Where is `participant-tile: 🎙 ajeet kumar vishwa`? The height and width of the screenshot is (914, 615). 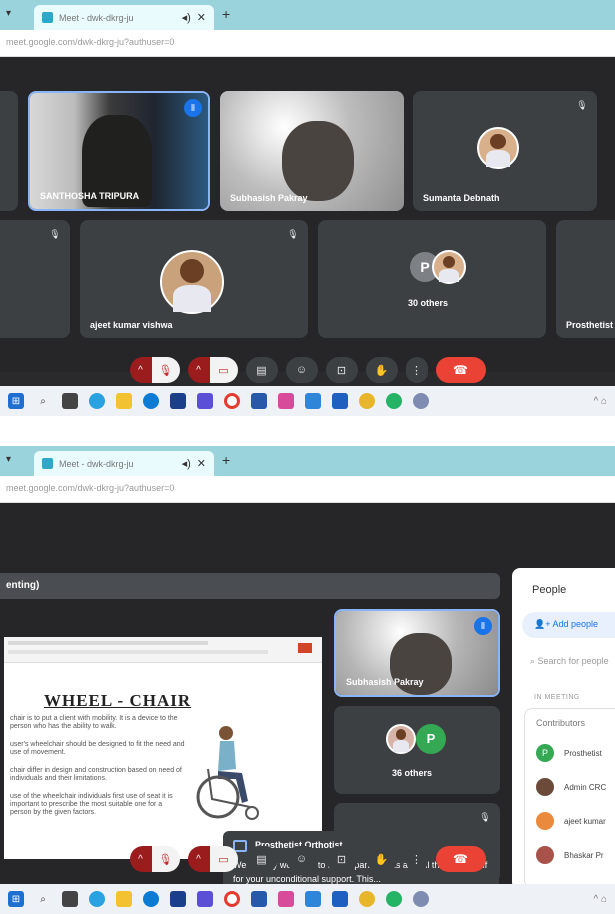 participant-tile: 🎙 ajeet kumar vishwa is located at coordinates (194, 279).